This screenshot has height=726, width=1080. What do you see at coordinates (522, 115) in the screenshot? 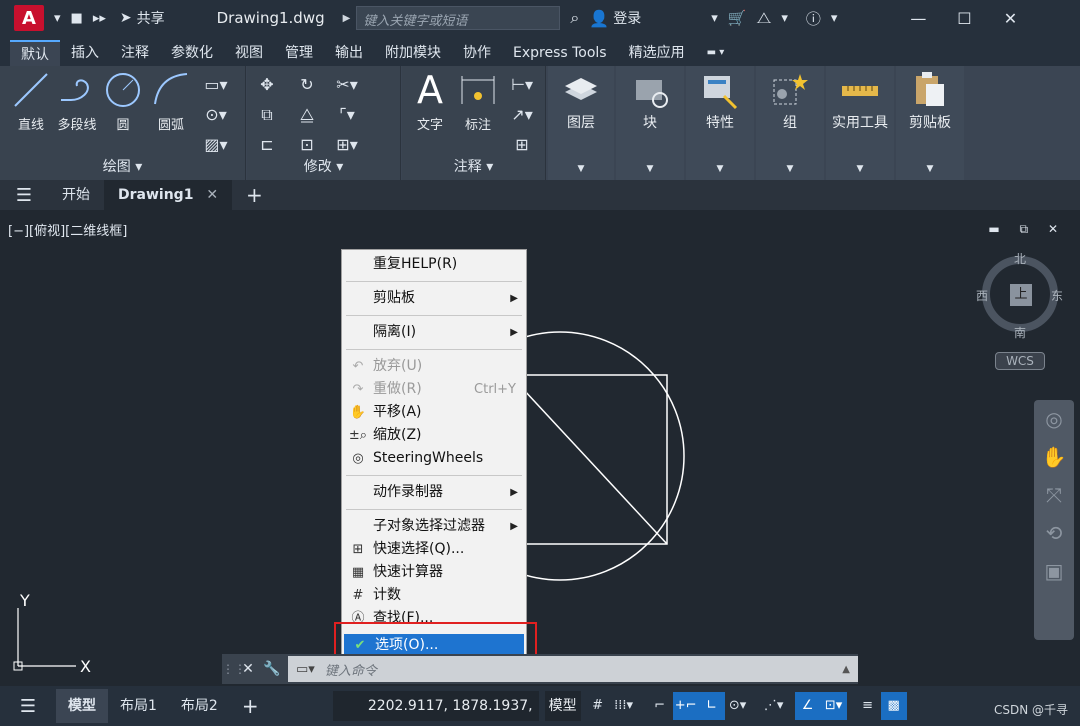
I see `leader-icon: ↗▾` at bounding box center [522, 115].